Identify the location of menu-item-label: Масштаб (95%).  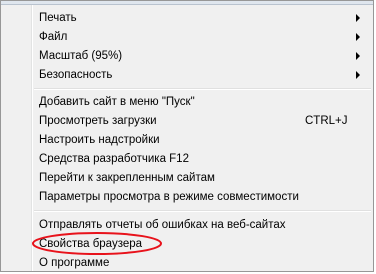
(81, 56).